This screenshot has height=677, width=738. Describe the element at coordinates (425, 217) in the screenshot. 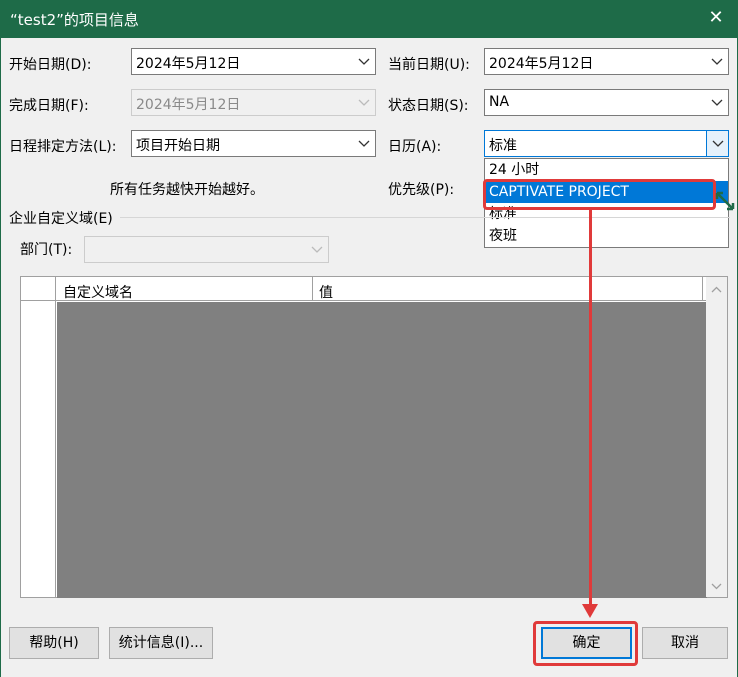

I see `group-divider` at that location.